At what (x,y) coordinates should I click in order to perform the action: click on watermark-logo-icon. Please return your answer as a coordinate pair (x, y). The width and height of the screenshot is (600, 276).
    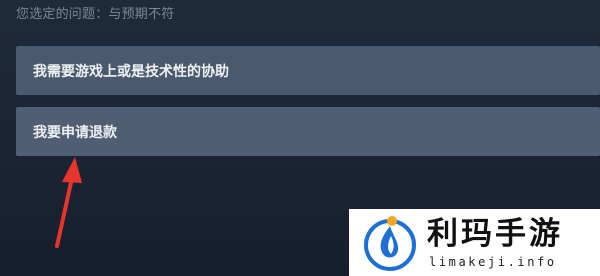
    Looking at the image, I should click on (390, 243).